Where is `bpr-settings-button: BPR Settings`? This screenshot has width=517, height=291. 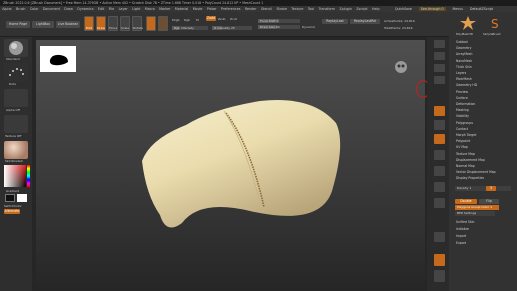 bpr-settings-button: BPR Settings is located at coordinates (475, 213).